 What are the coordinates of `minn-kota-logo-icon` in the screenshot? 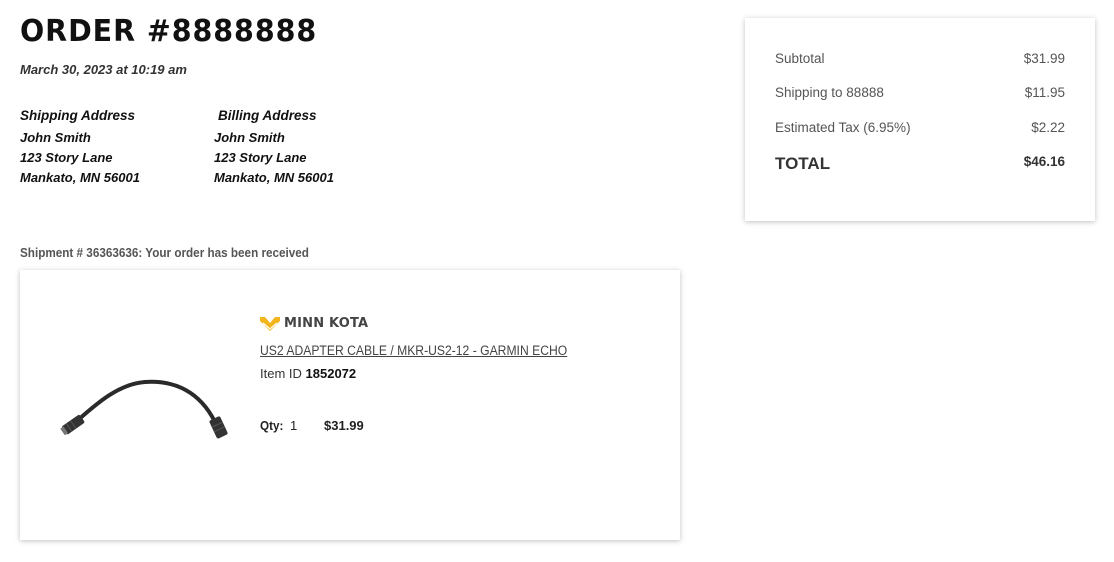 It's located at (270, 323).